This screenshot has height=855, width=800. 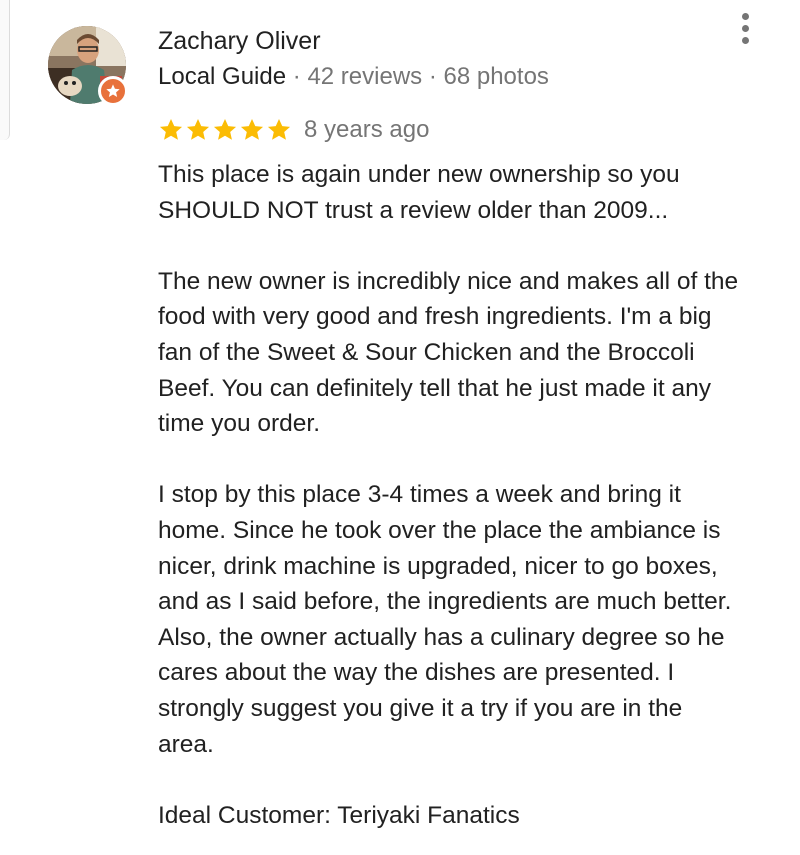 What do you see at coordinates (745, 28) in the screenshot?
I see `more-options-button` at bounding box center [745, 28].